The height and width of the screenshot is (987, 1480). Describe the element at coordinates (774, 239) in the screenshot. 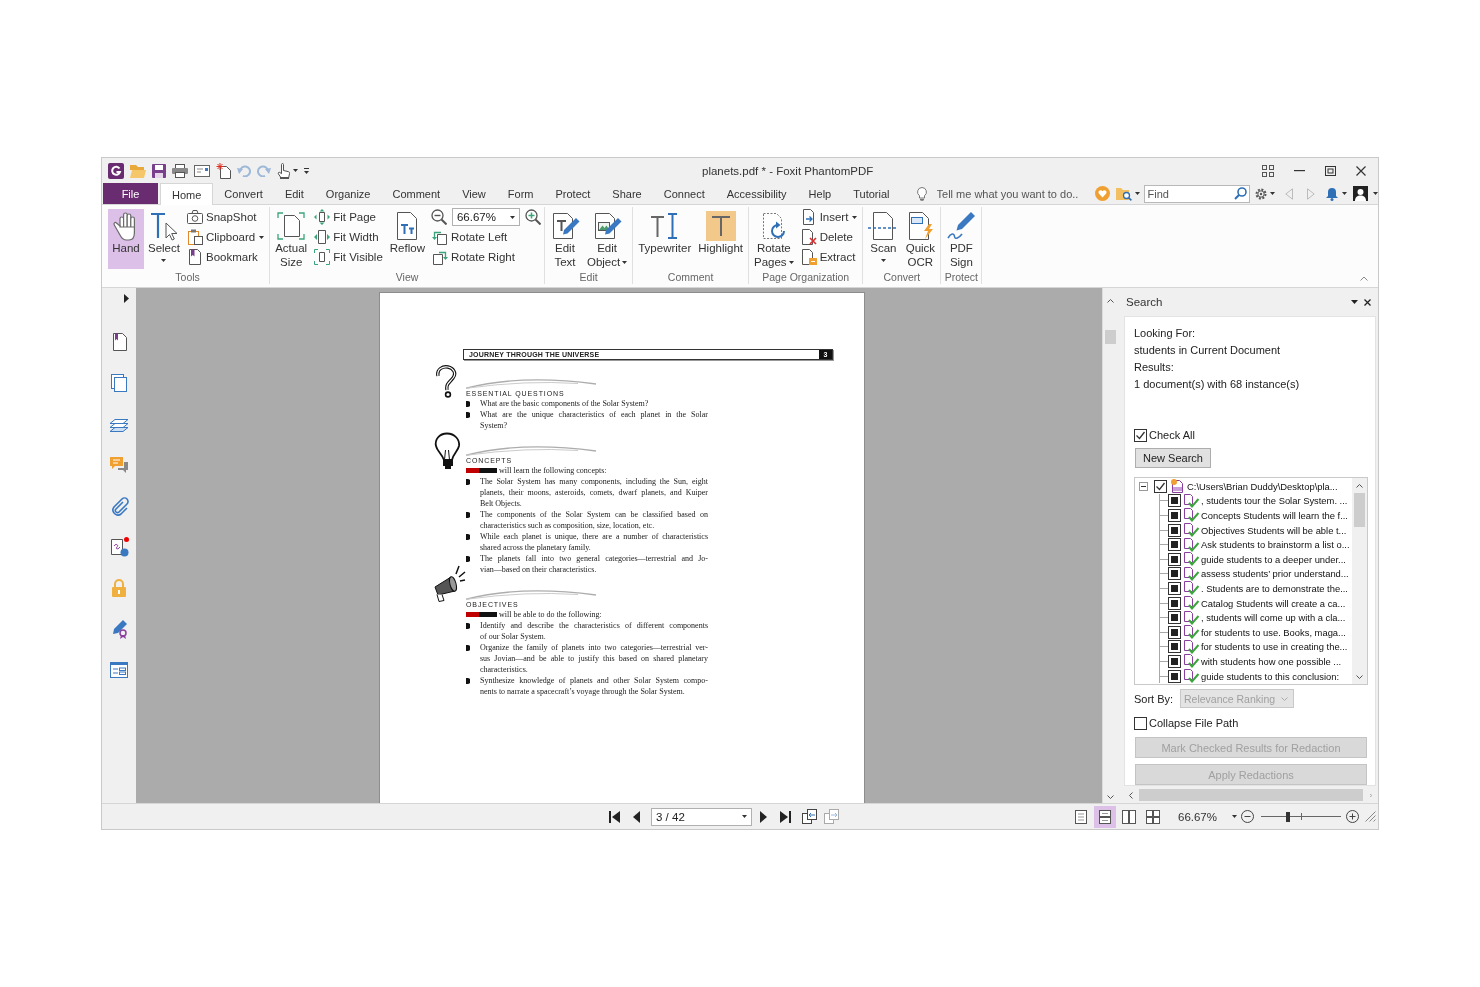

I see `rotate-pages-button: Rotate Pages` at that location.